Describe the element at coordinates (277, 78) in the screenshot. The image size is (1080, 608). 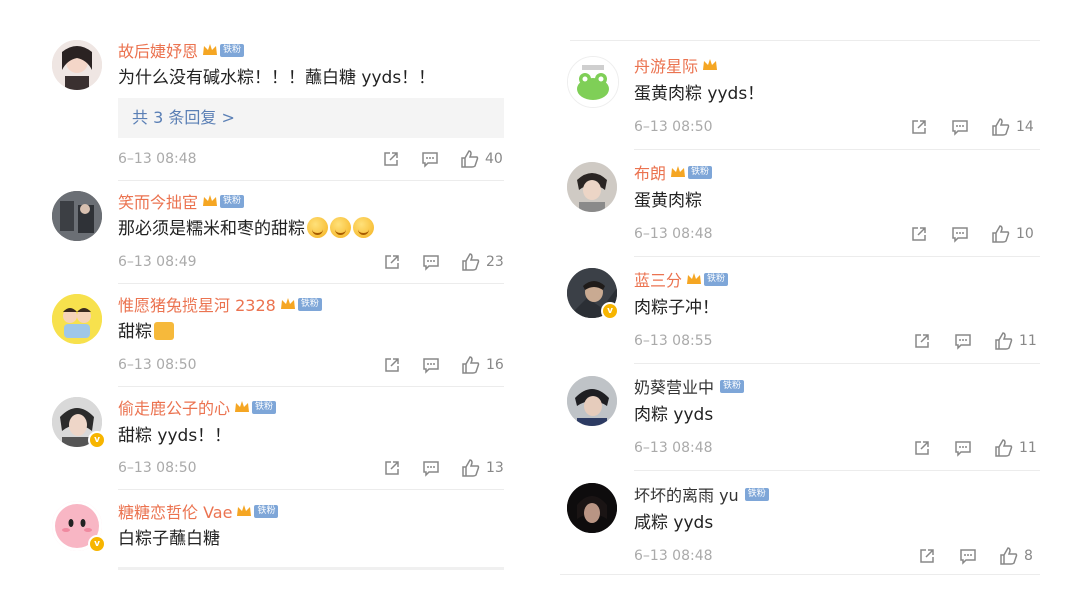
I see `comment-text: 为什么没有碱水粽！！！蘸白糖 yyds！！` at that location.